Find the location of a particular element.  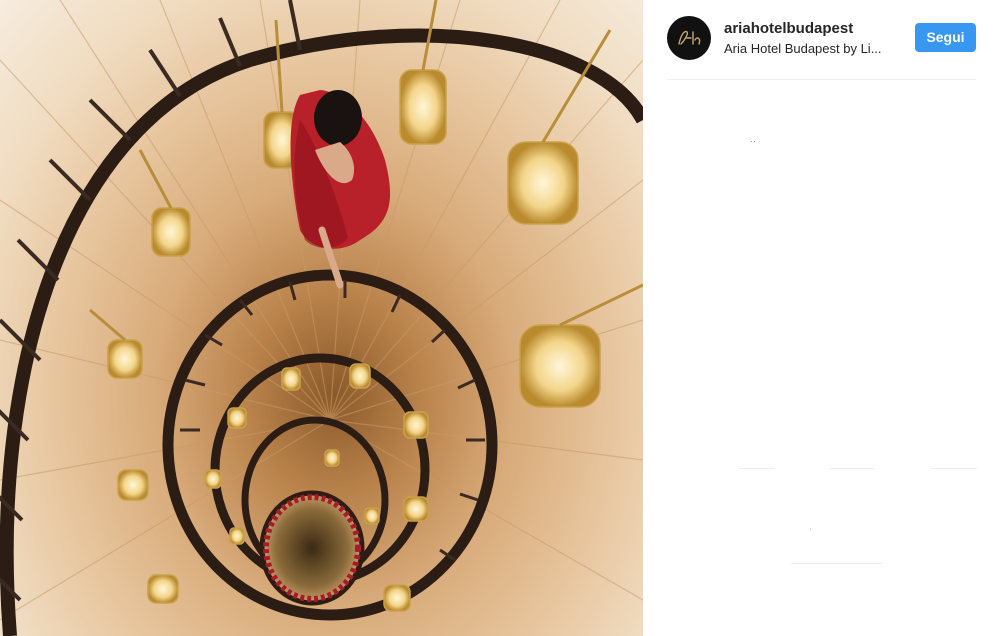

loading-speck: ·· is located at coordinates (753, 141).